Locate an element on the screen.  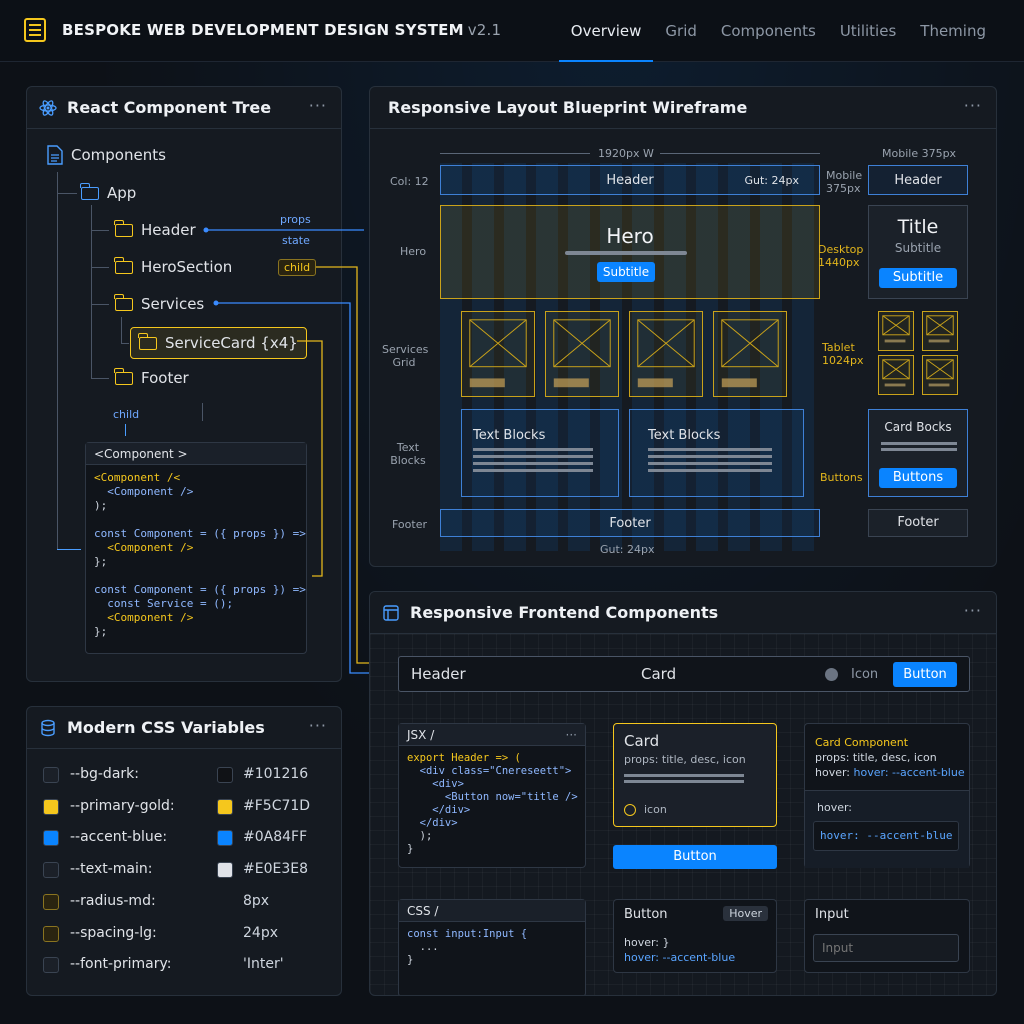
mobile-card-blocks: Card Bocks Buttons is located at coordinates (918, 453).